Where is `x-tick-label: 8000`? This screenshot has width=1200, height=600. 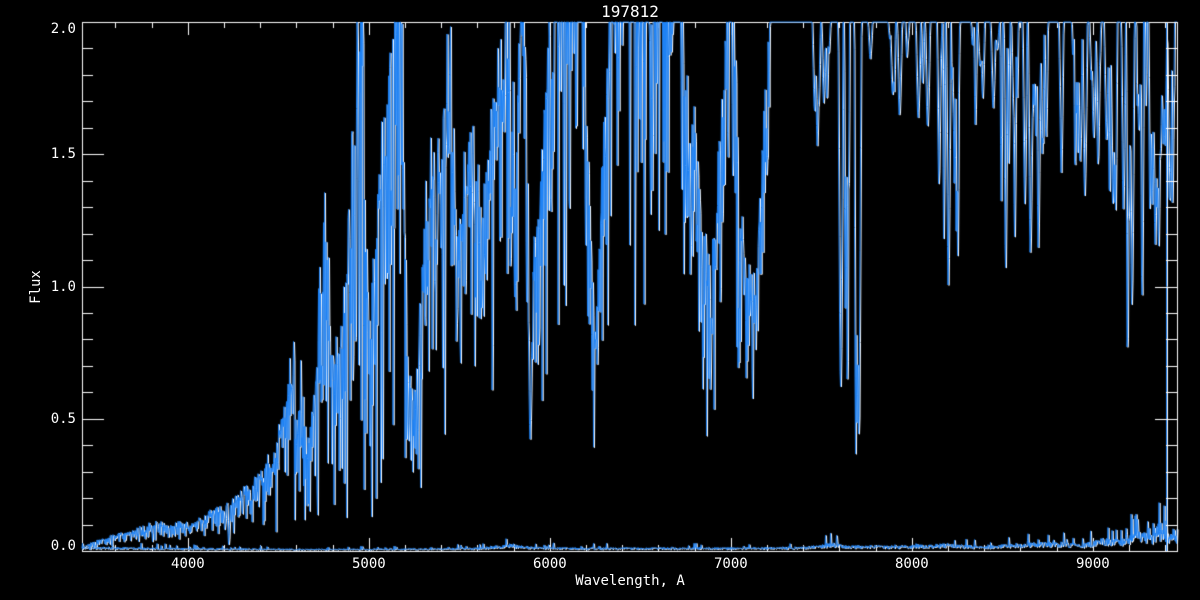
x-tick-label: 8000 is located at coordinates (911, 564).